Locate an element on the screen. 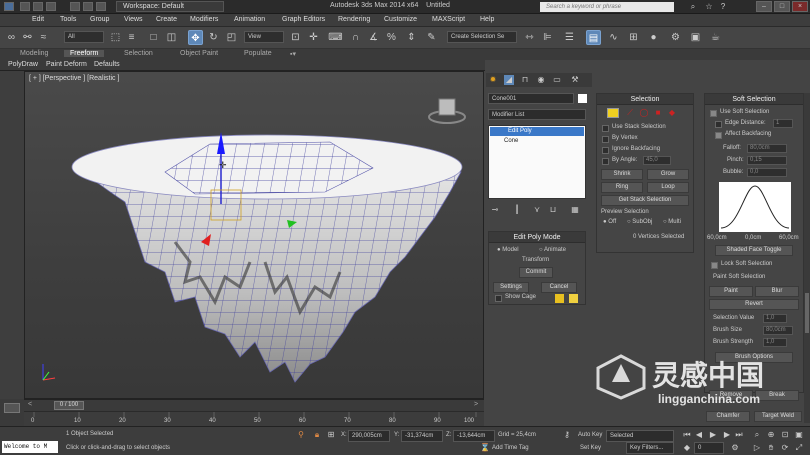  menu-rendering: Rendering is located at coordinates (354, 19).